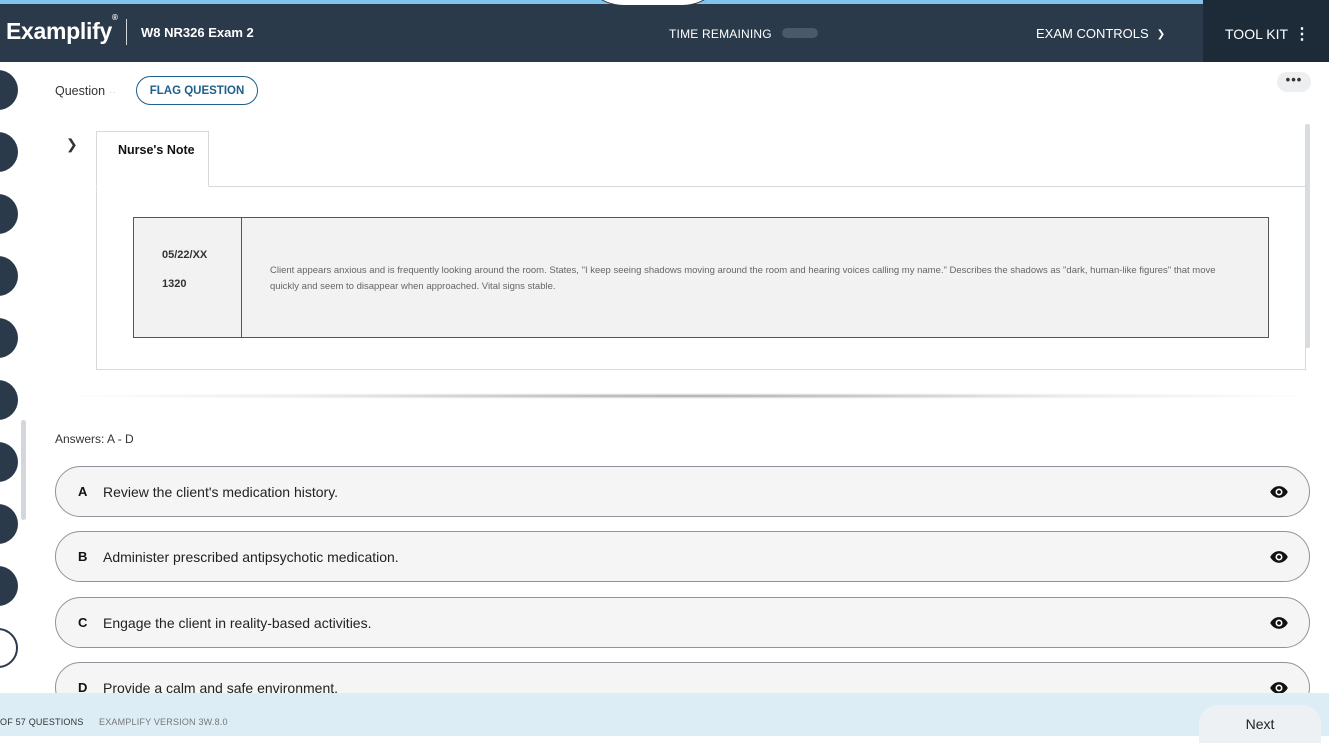 The image size is (1329, 743). What do you see at coordinates (185, 255) in the screenshot?
I see `note-date: 05/22/XX` at bounding box center [185, 255].